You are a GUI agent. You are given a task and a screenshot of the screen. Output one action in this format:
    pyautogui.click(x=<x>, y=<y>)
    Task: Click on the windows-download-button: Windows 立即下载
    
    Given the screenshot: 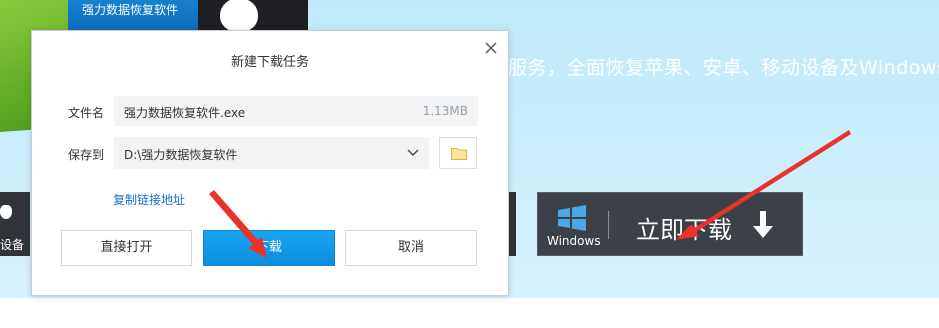 What is the action you would take?
    pyautogui.click(x=670, y=224)
    